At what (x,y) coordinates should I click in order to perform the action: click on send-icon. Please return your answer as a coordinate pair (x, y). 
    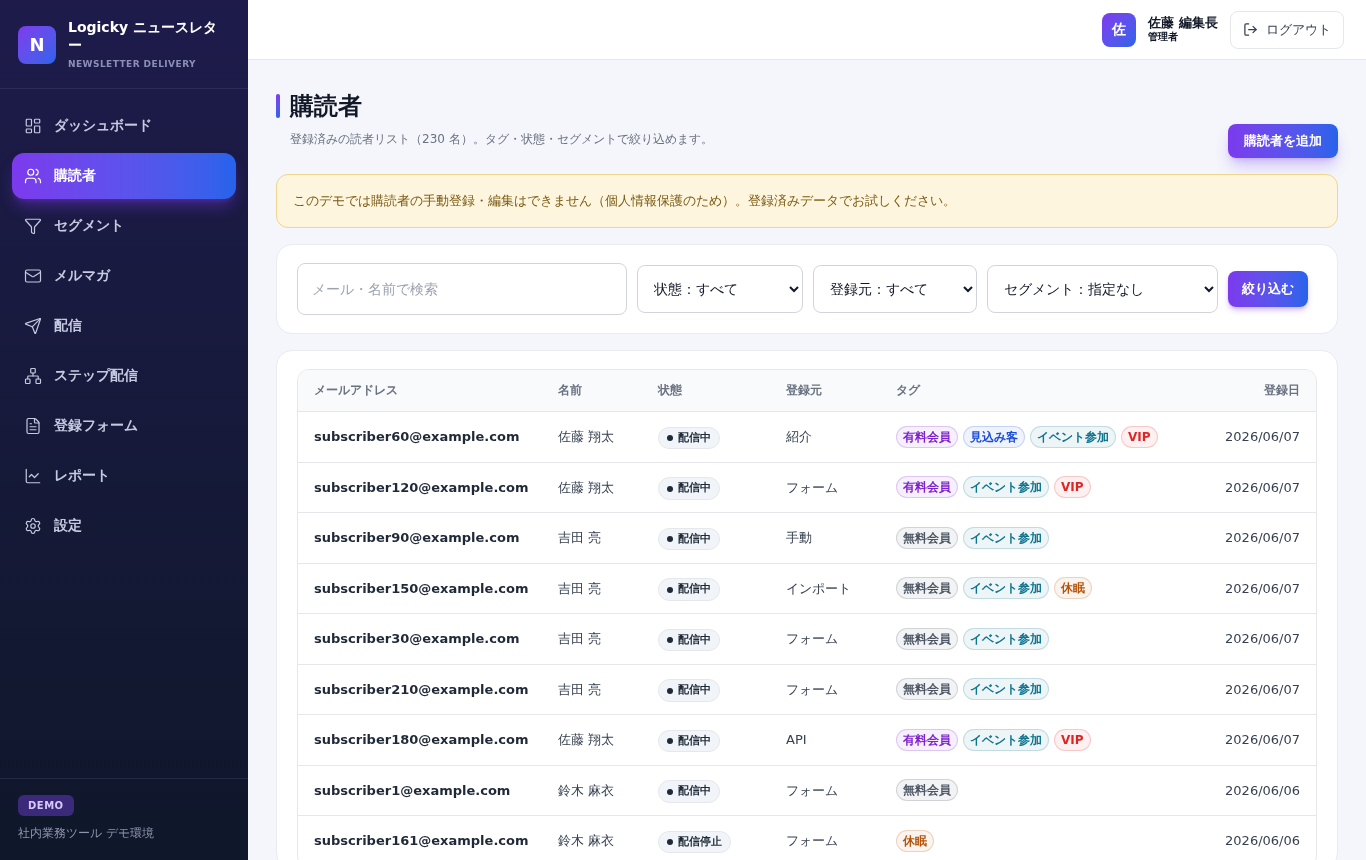
    Looking at the image, I should click on (33, 325).